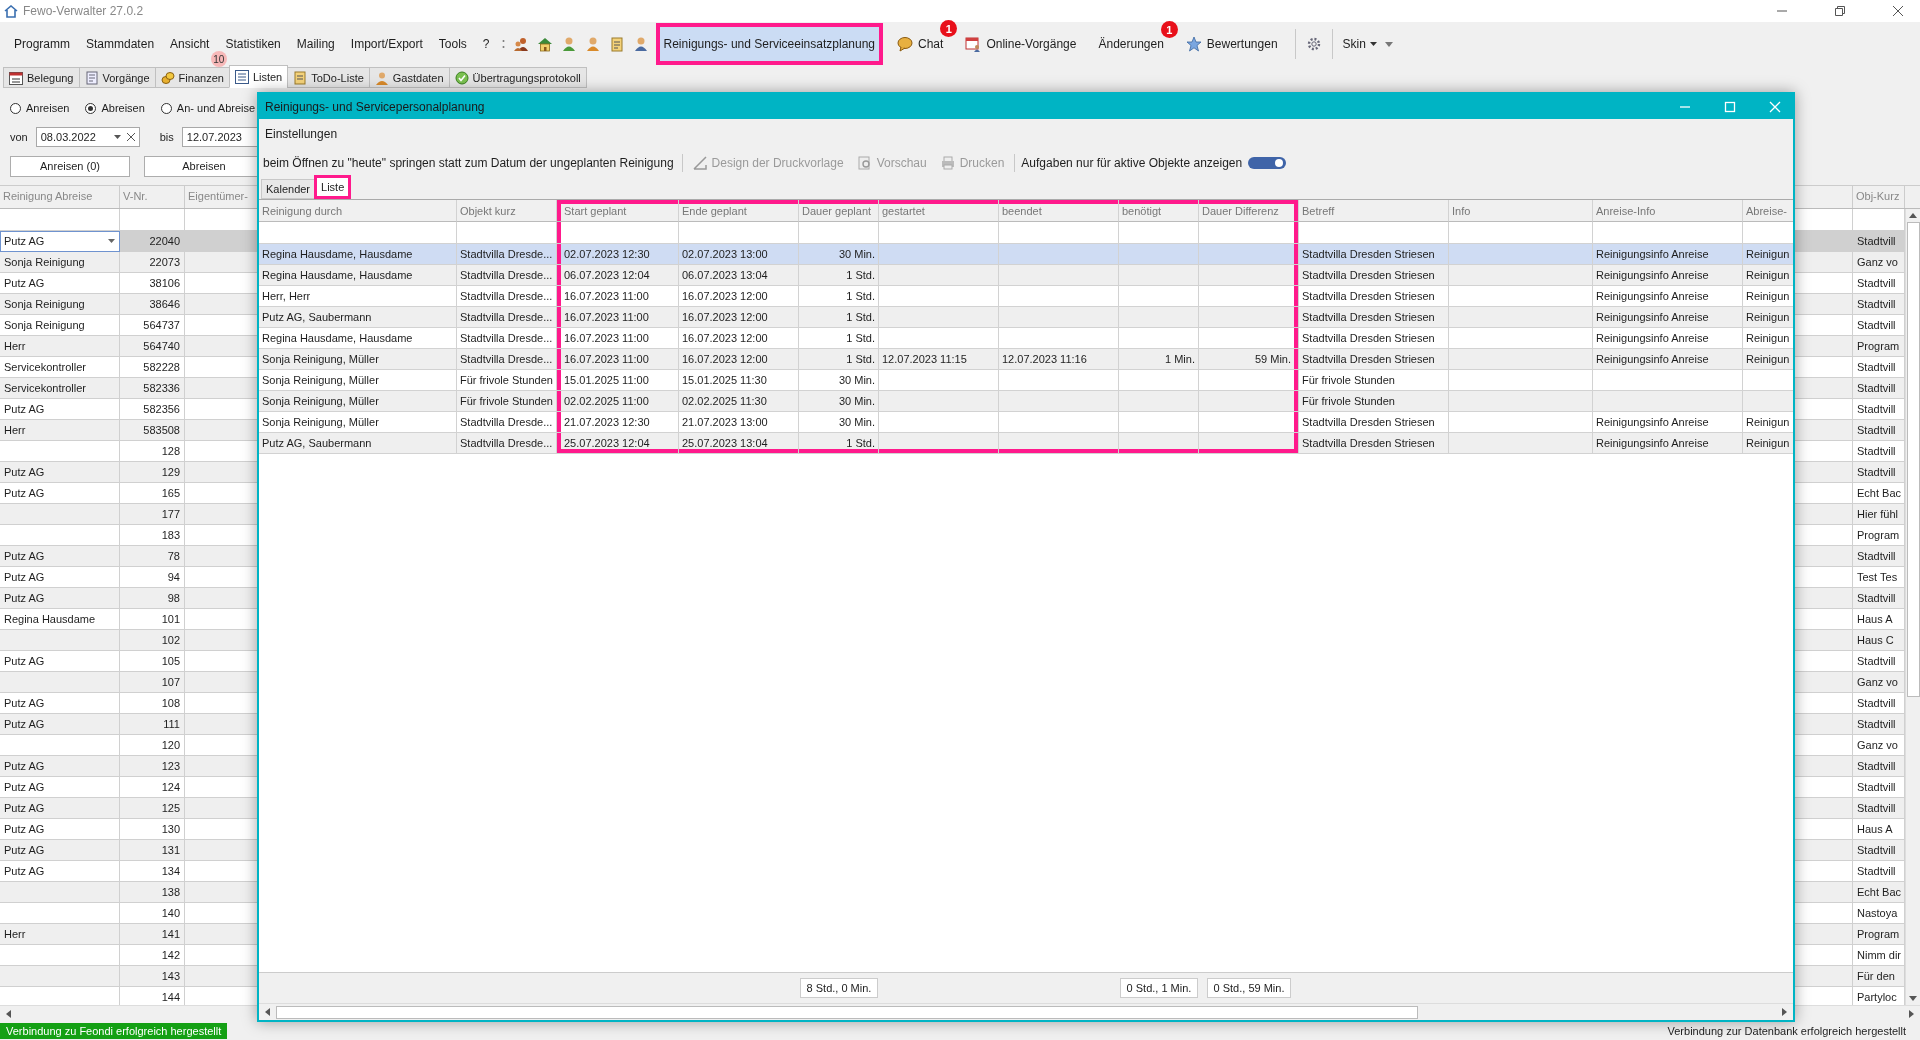  What do you see at coordinates (1879, 976) in the screenshot?
I see `table-cell: Für den` at bounding box center [1879, 976].